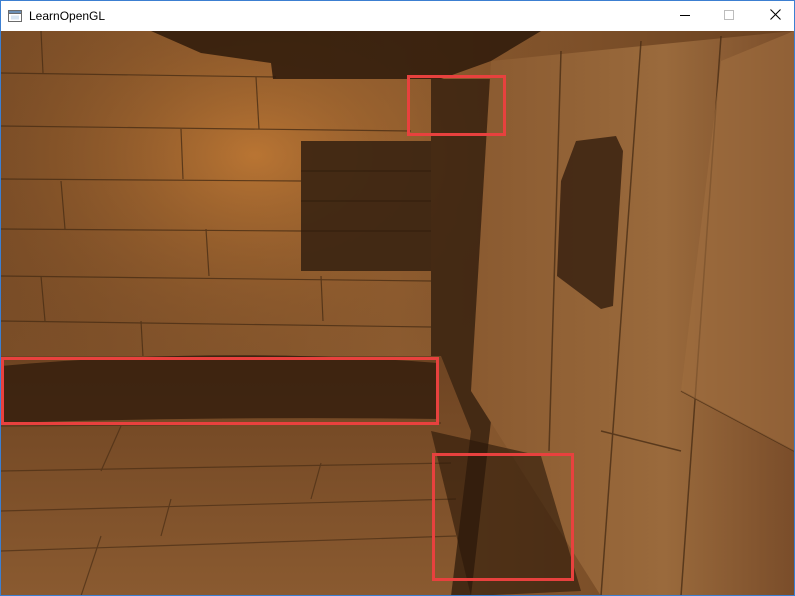 The image size is (795, 596). Describe the element at coordinates (503, 517) in the screenshot. I see `annotation-box-bottom` at that location.